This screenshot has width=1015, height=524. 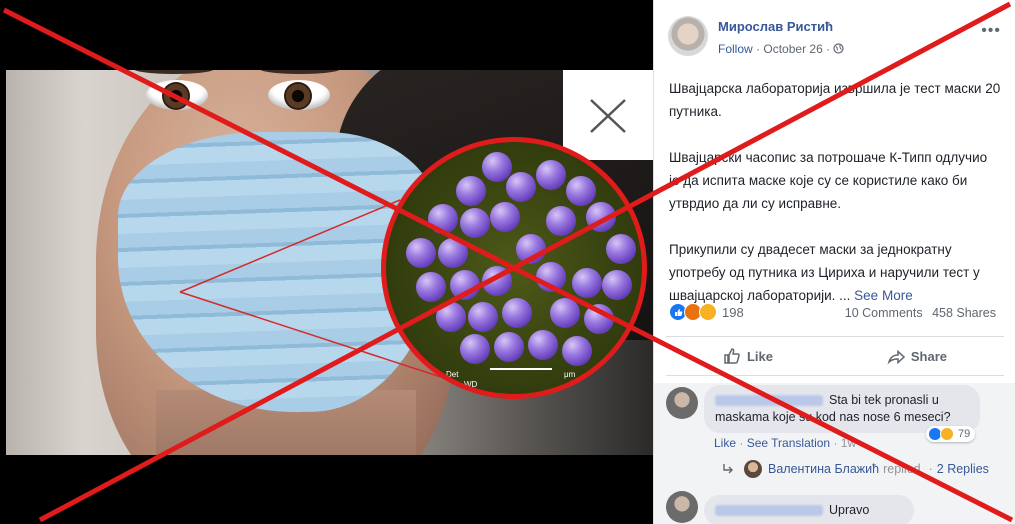 I want to click on comment-time: 1w, so click(x=848, y=443).